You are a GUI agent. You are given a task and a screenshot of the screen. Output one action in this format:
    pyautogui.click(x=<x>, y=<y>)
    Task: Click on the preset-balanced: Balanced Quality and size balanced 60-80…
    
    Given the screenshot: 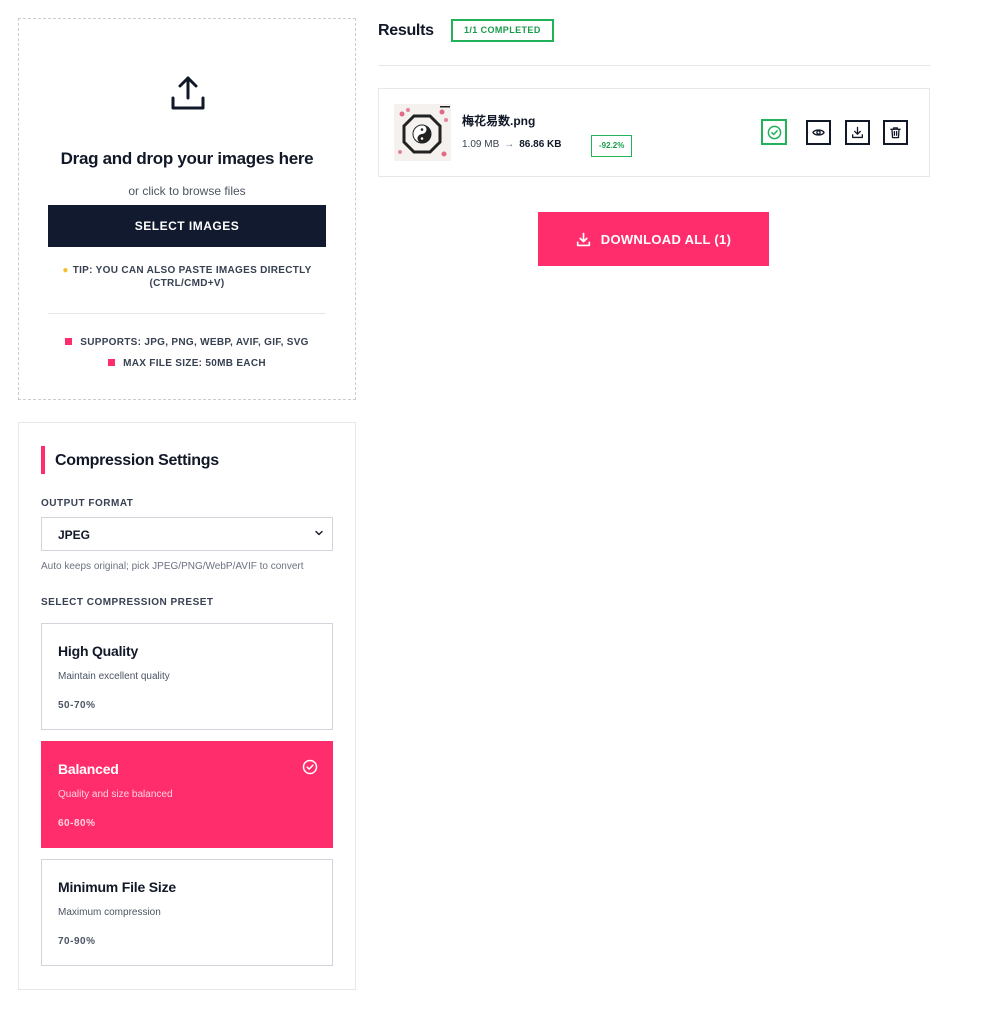 What is the action you would take?
    pyautogui.click(x=187, y=794)
    